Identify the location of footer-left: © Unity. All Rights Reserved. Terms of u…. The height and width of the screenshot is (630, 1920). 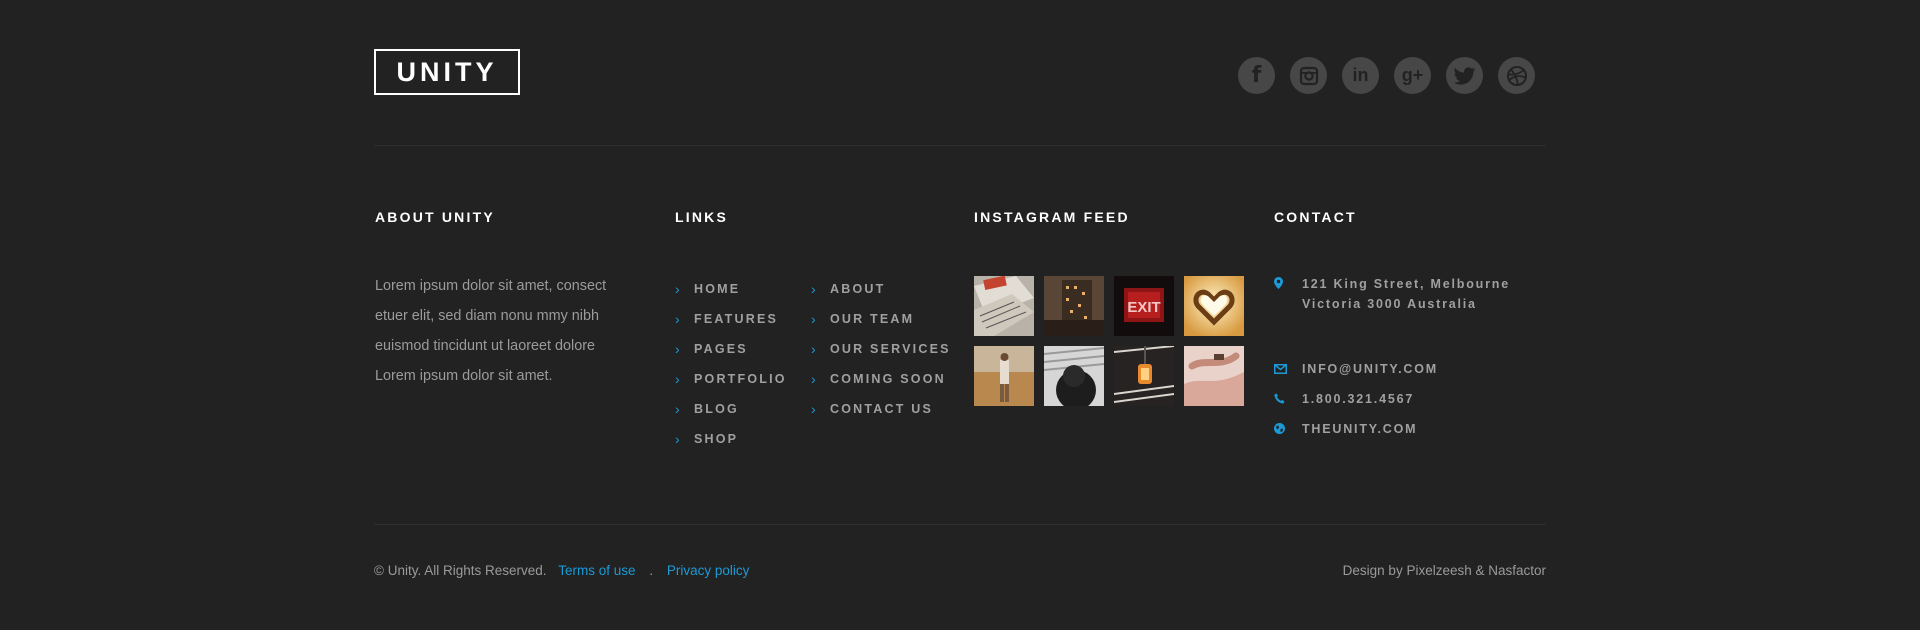
(561, 570).